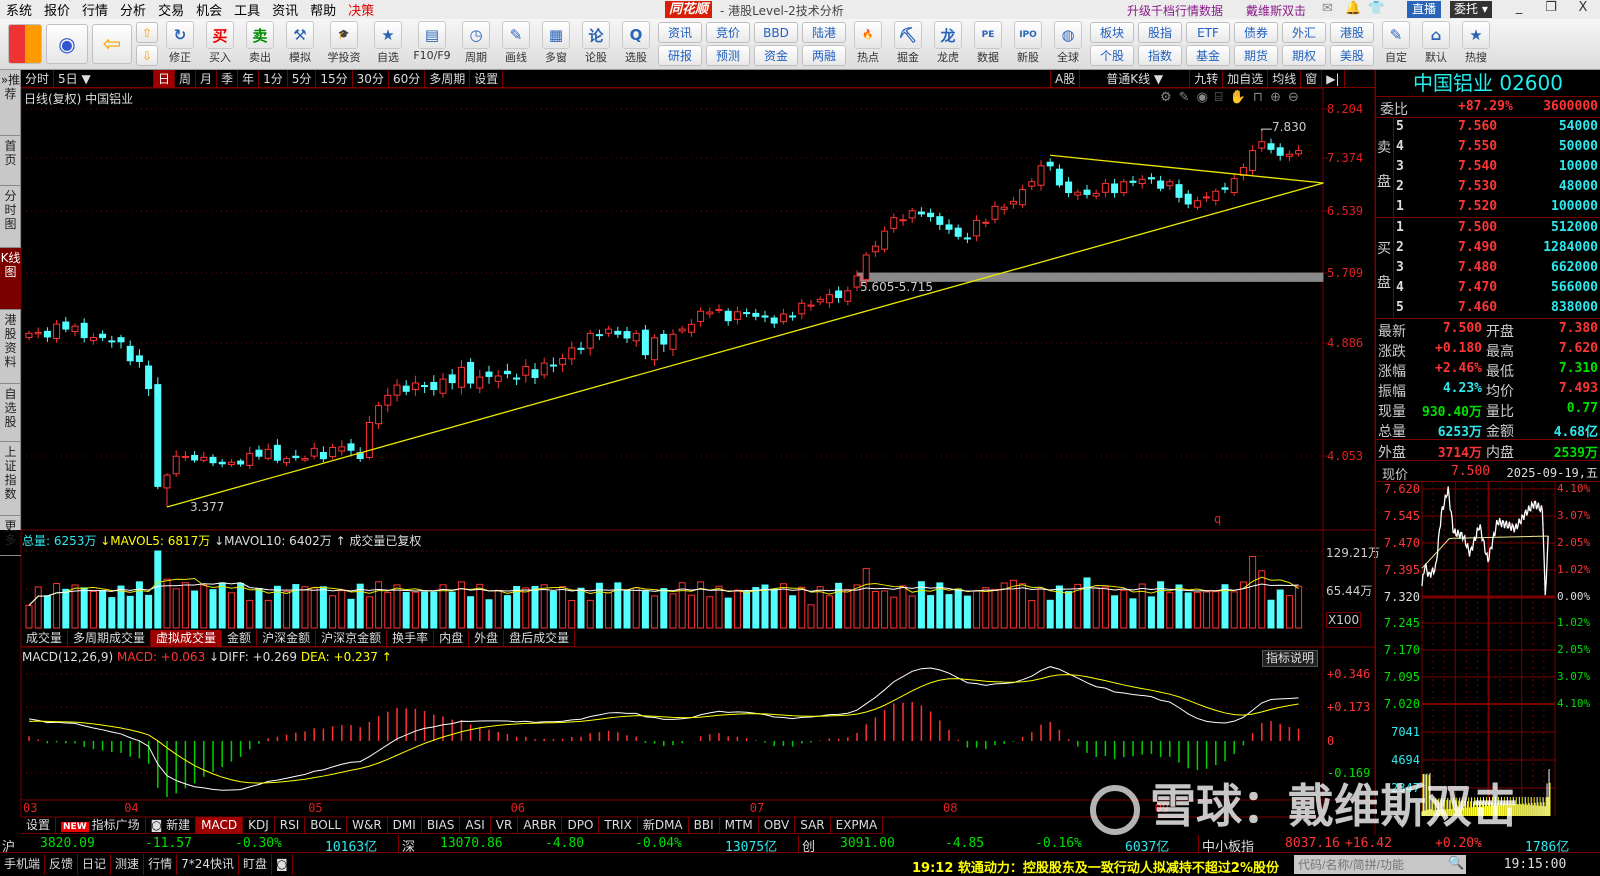  Describe the element at coordinates (1424, 9) in the screenshot. I see `live-button: 直播` at that location.